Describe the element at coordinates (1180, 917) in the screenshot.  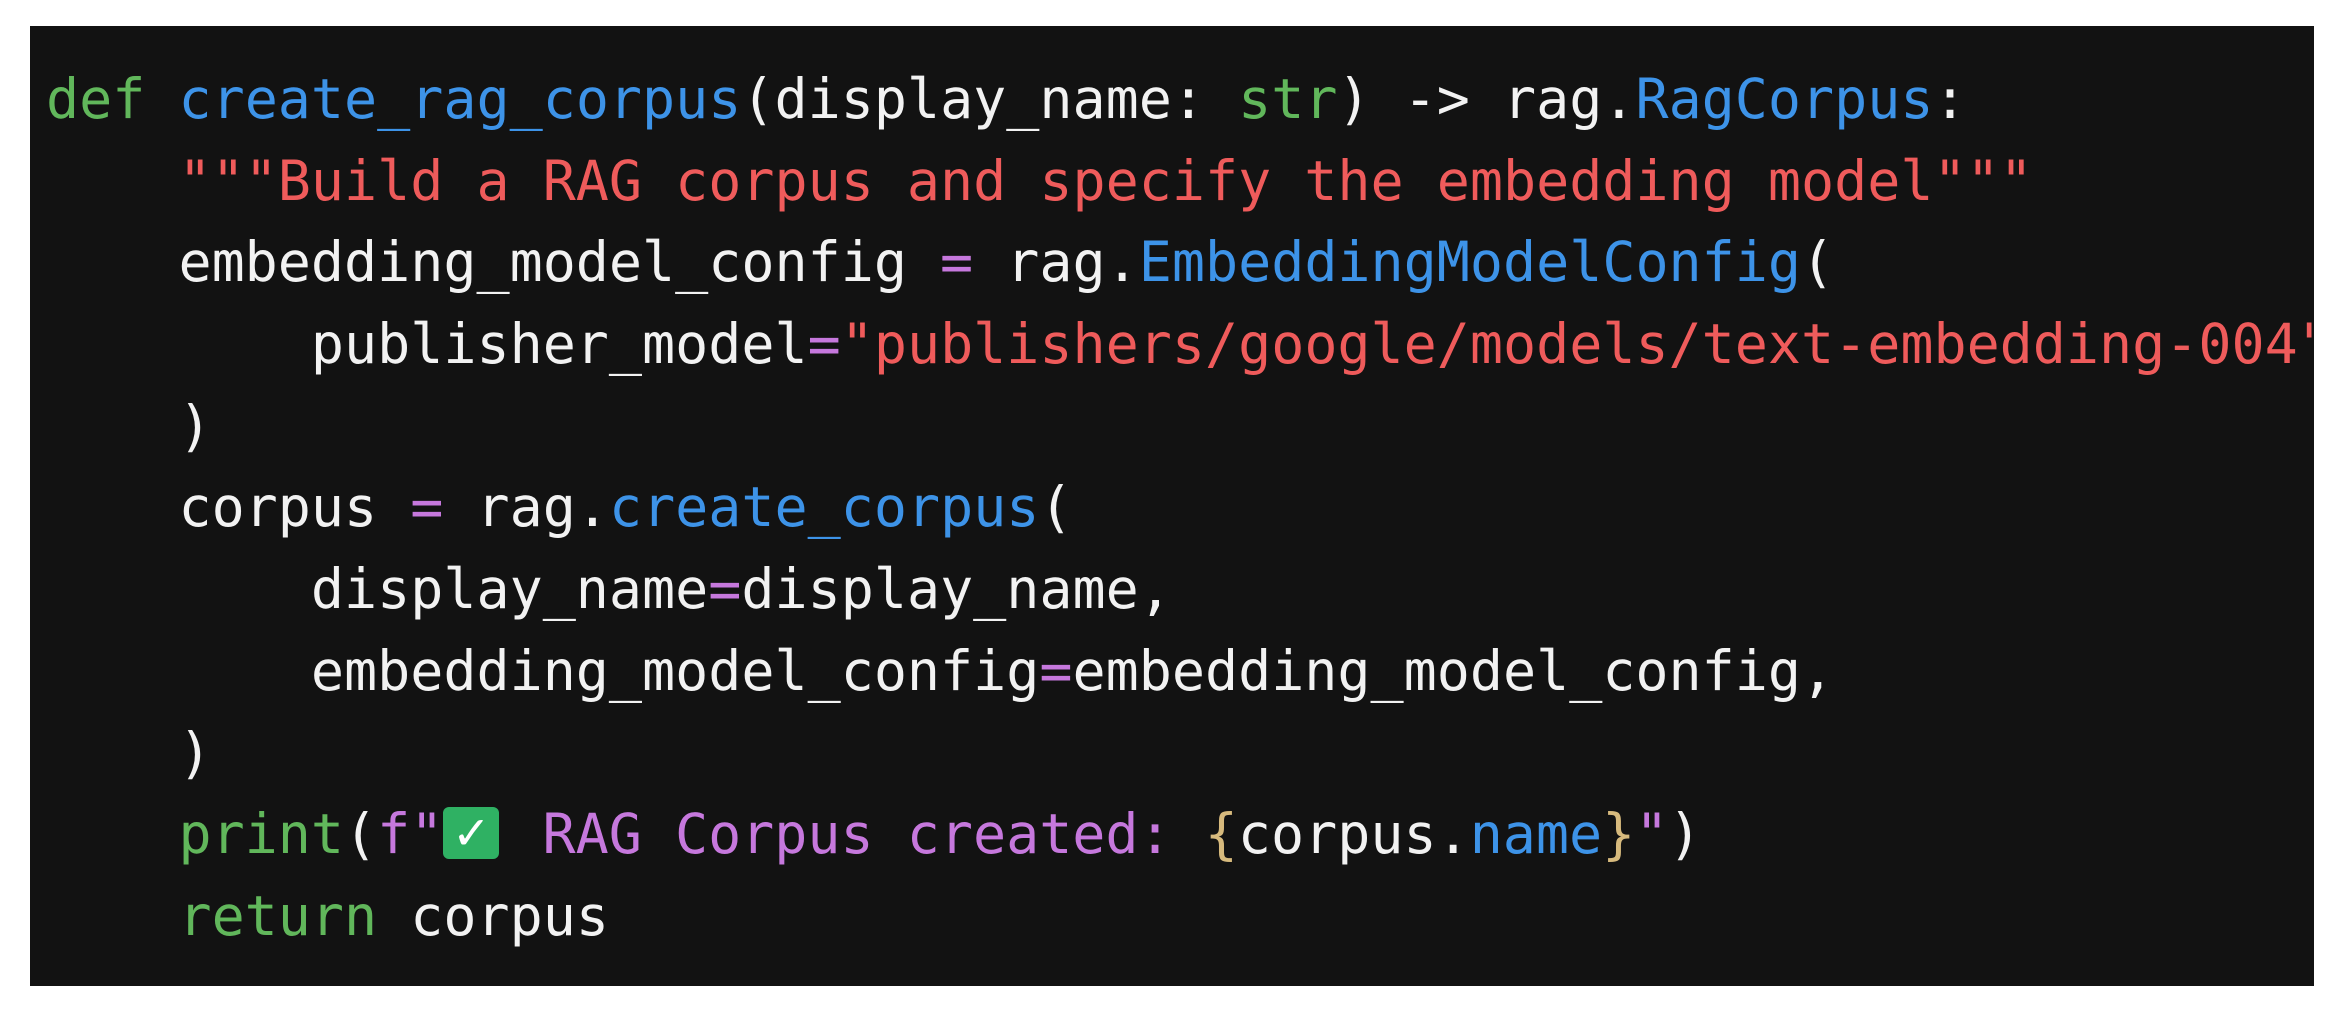
I see `code-line: return corpus` at that location.